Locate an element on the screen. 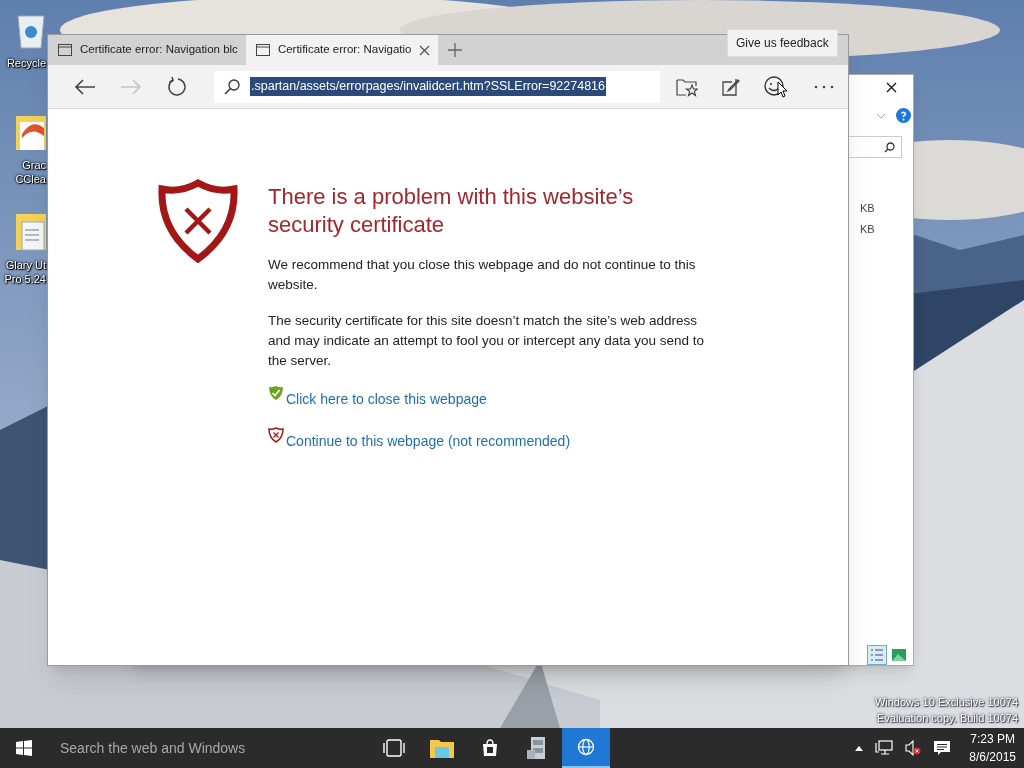 The image size is (1024, 768). forward-icon is located at coordinates (131, 86).